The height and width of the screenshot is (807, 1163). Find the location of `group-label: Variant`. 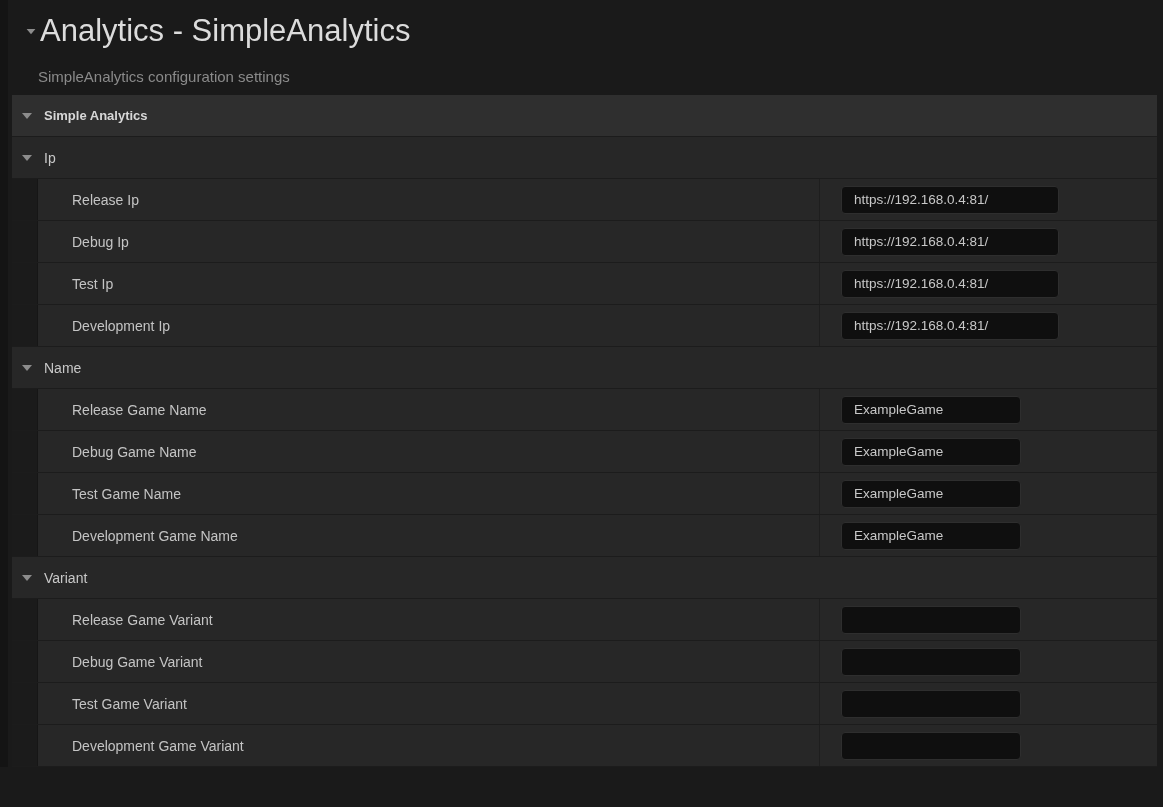

group-label: Variant is located at coordinates (66, 577).